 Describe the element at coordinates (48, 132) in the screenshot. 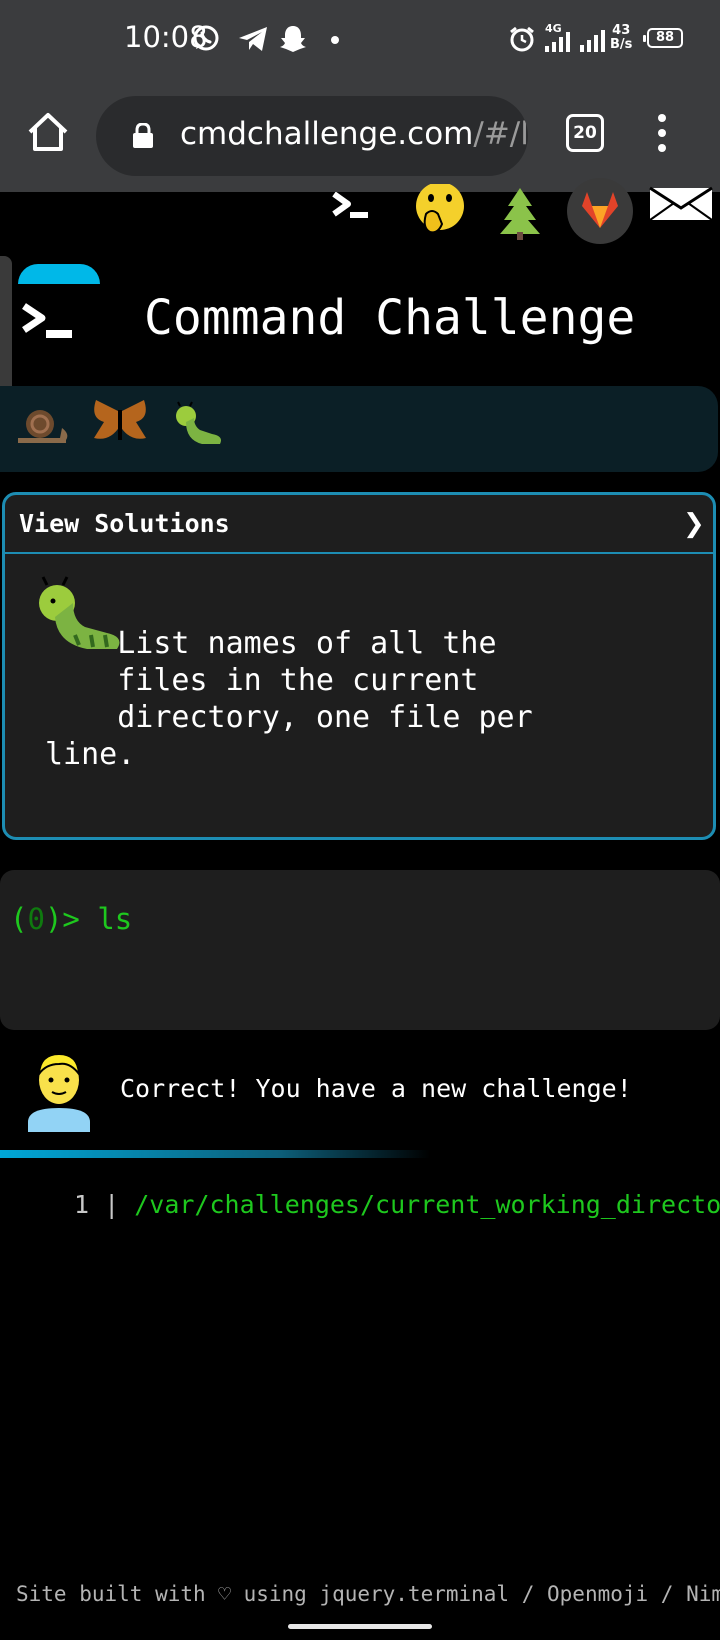

I see `home-icon` at that location.